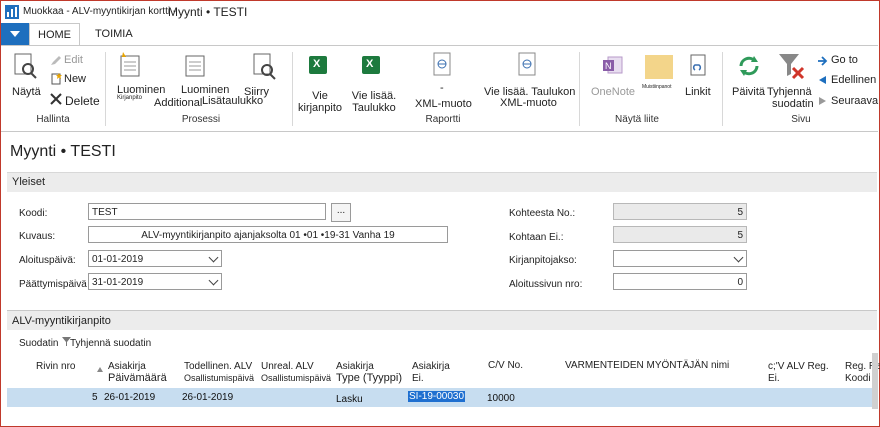  Describe the element at coordinates (219, 378) in the screenshot. I see `col-todellinen-2: Osallistumispäivä` at that location.